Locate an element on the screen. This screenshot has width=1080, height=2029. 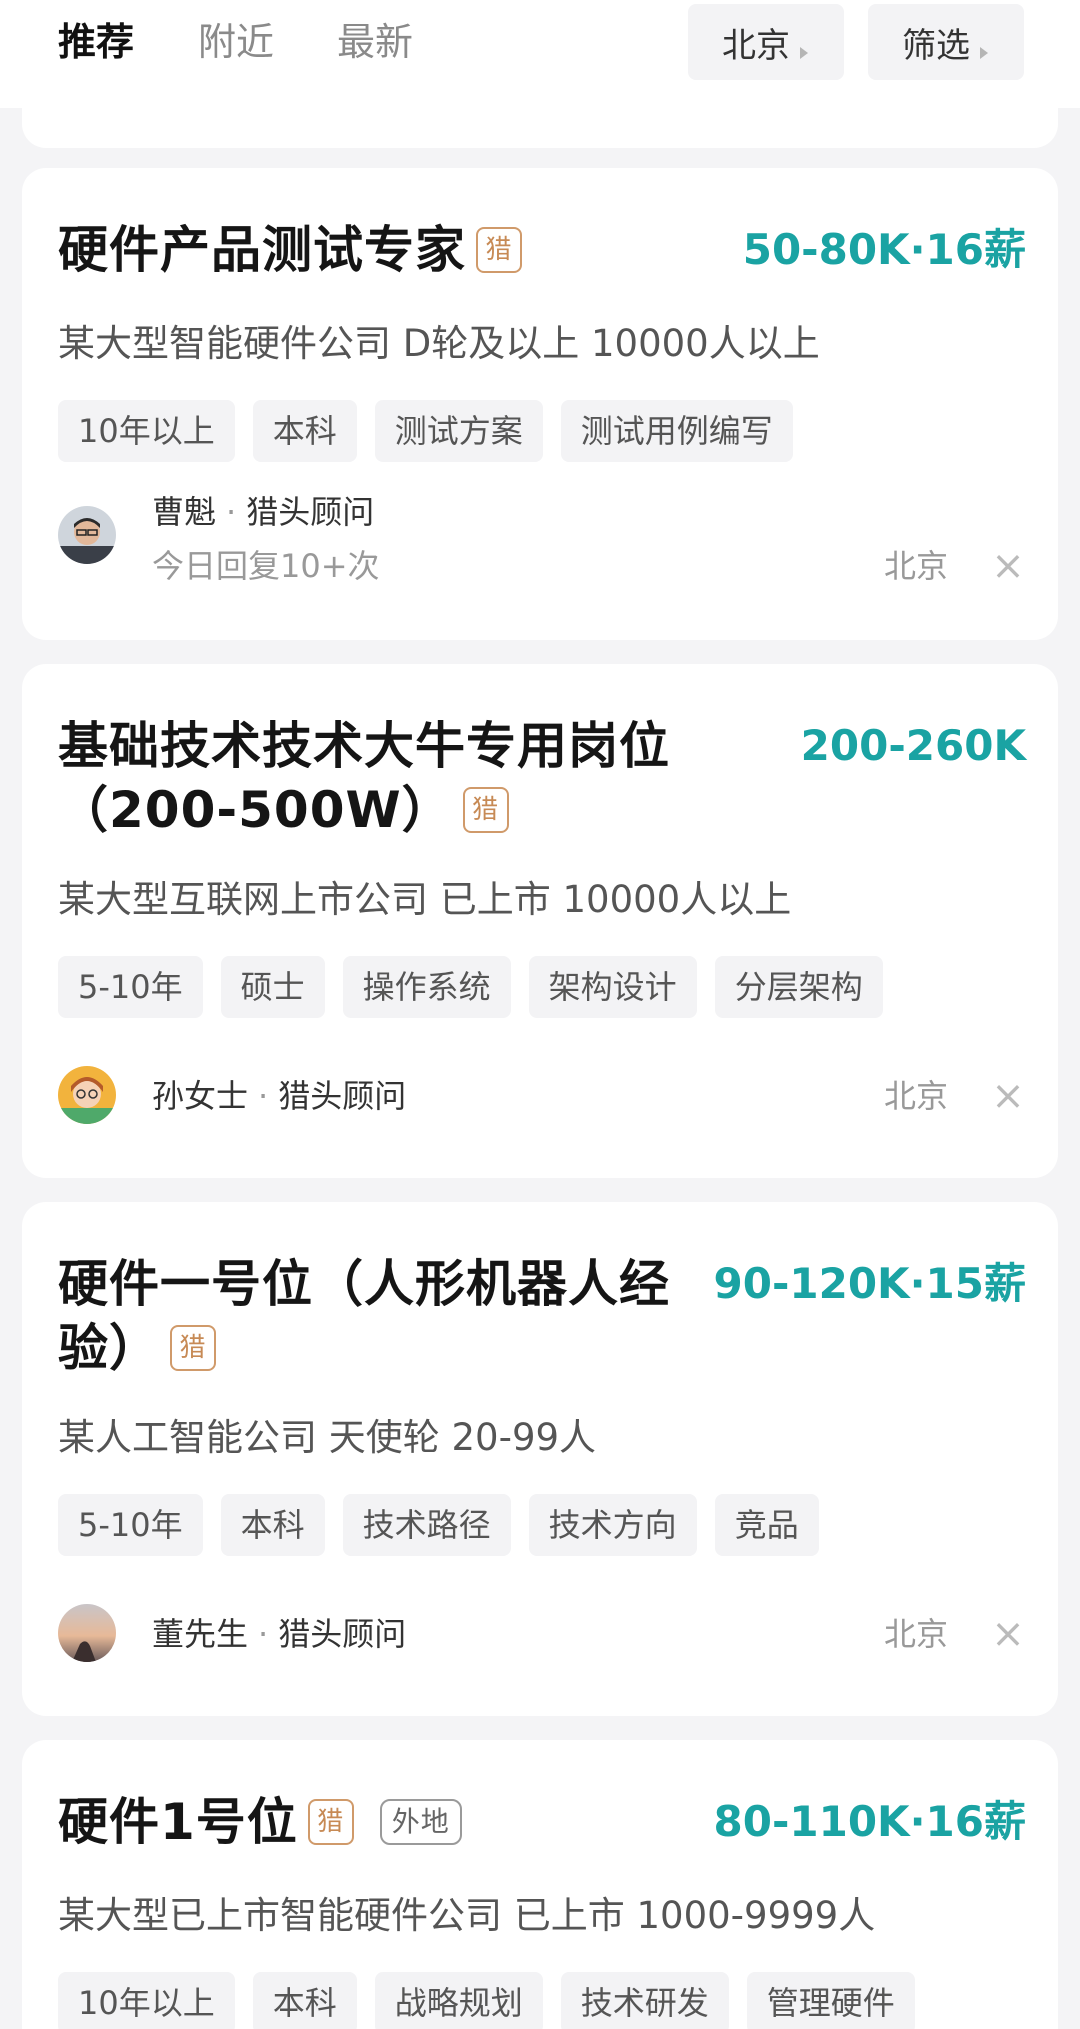
job-tag: 技术方向 is located at coordinates (612, 1525).